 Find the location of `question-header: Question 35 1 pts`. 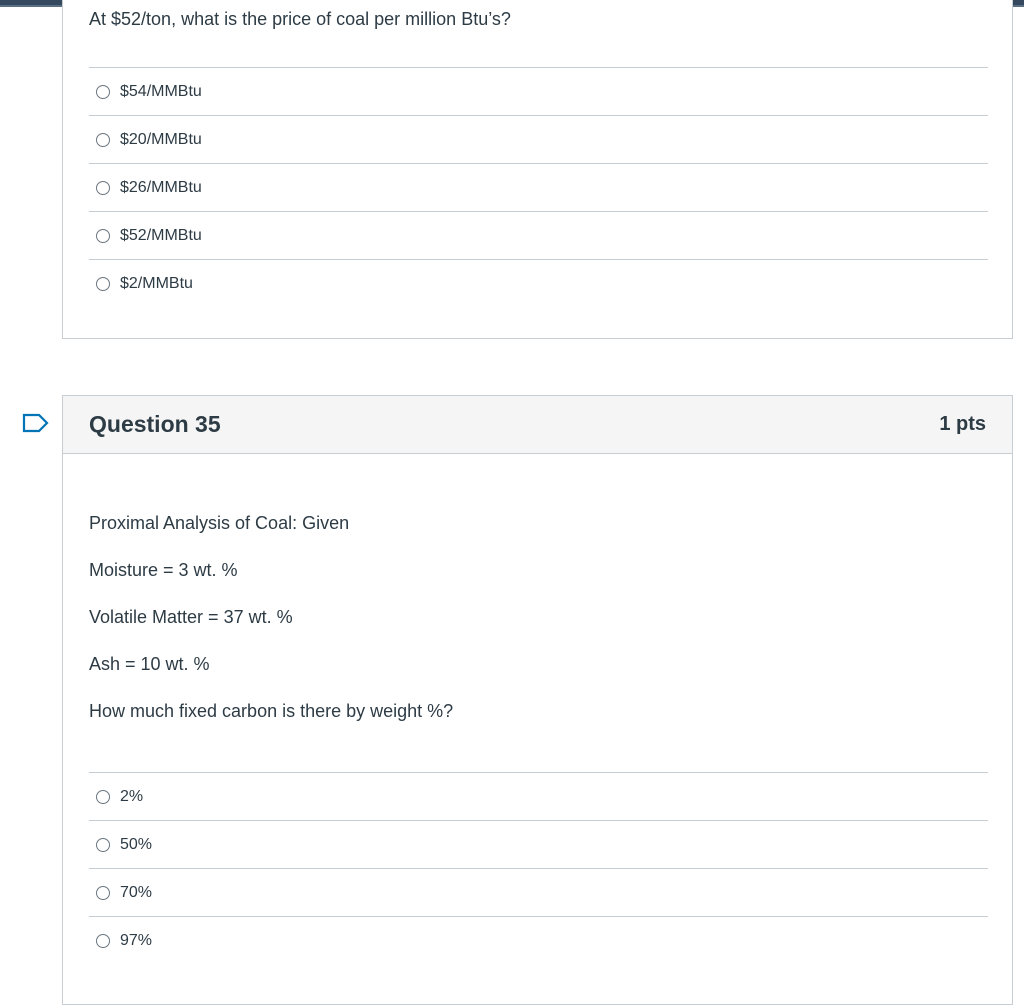

question-header: Question 35 1 pts is located at coordinates (537, 425).